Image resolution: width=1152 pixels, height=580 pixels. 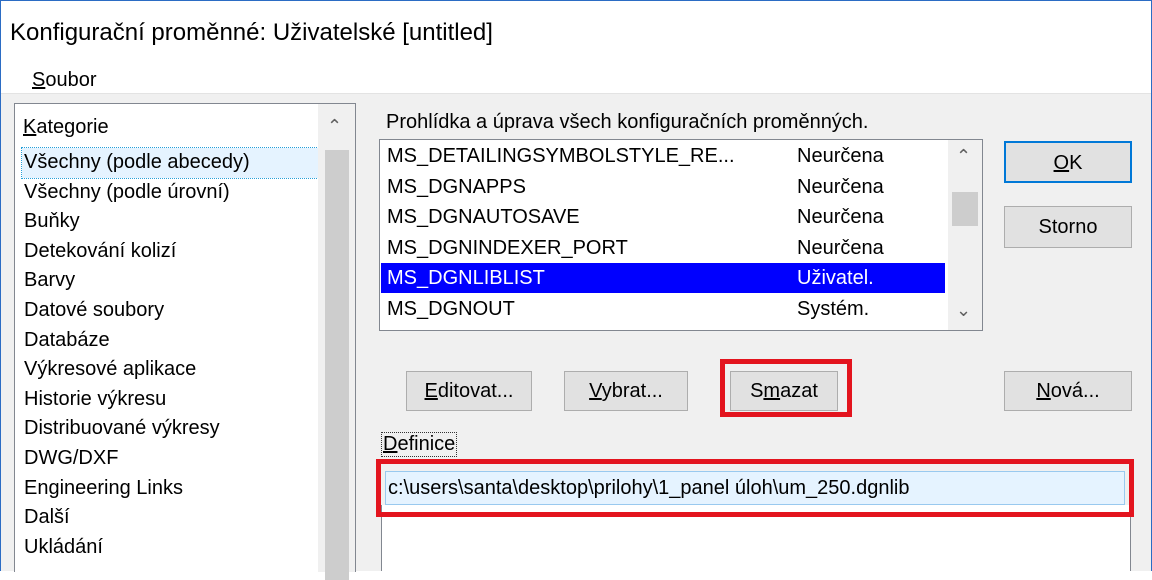 I want to click on menu-file: Soubor, so click(x=64, y=80).